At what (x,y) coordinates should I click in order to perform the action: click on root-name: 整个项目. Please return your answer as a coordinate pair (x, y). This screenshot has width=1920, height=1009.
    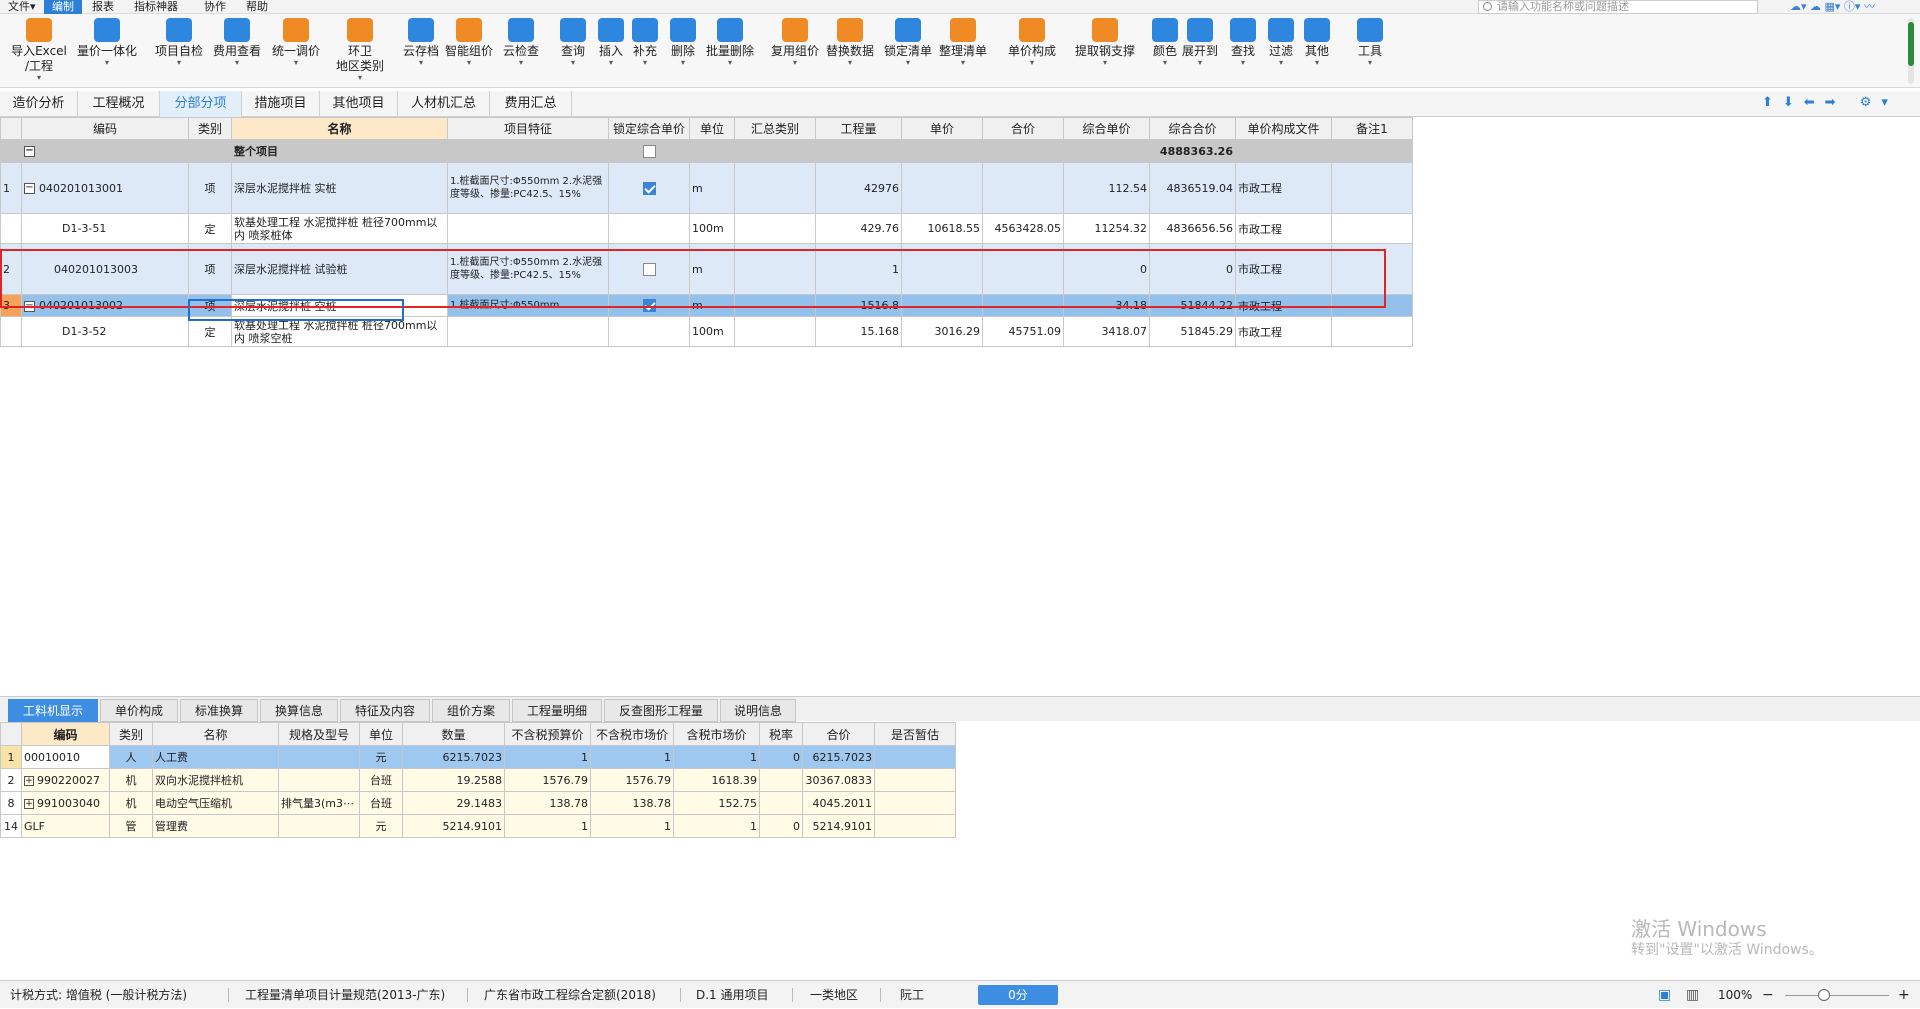
    Looking at the image, I should click on (339, 151).